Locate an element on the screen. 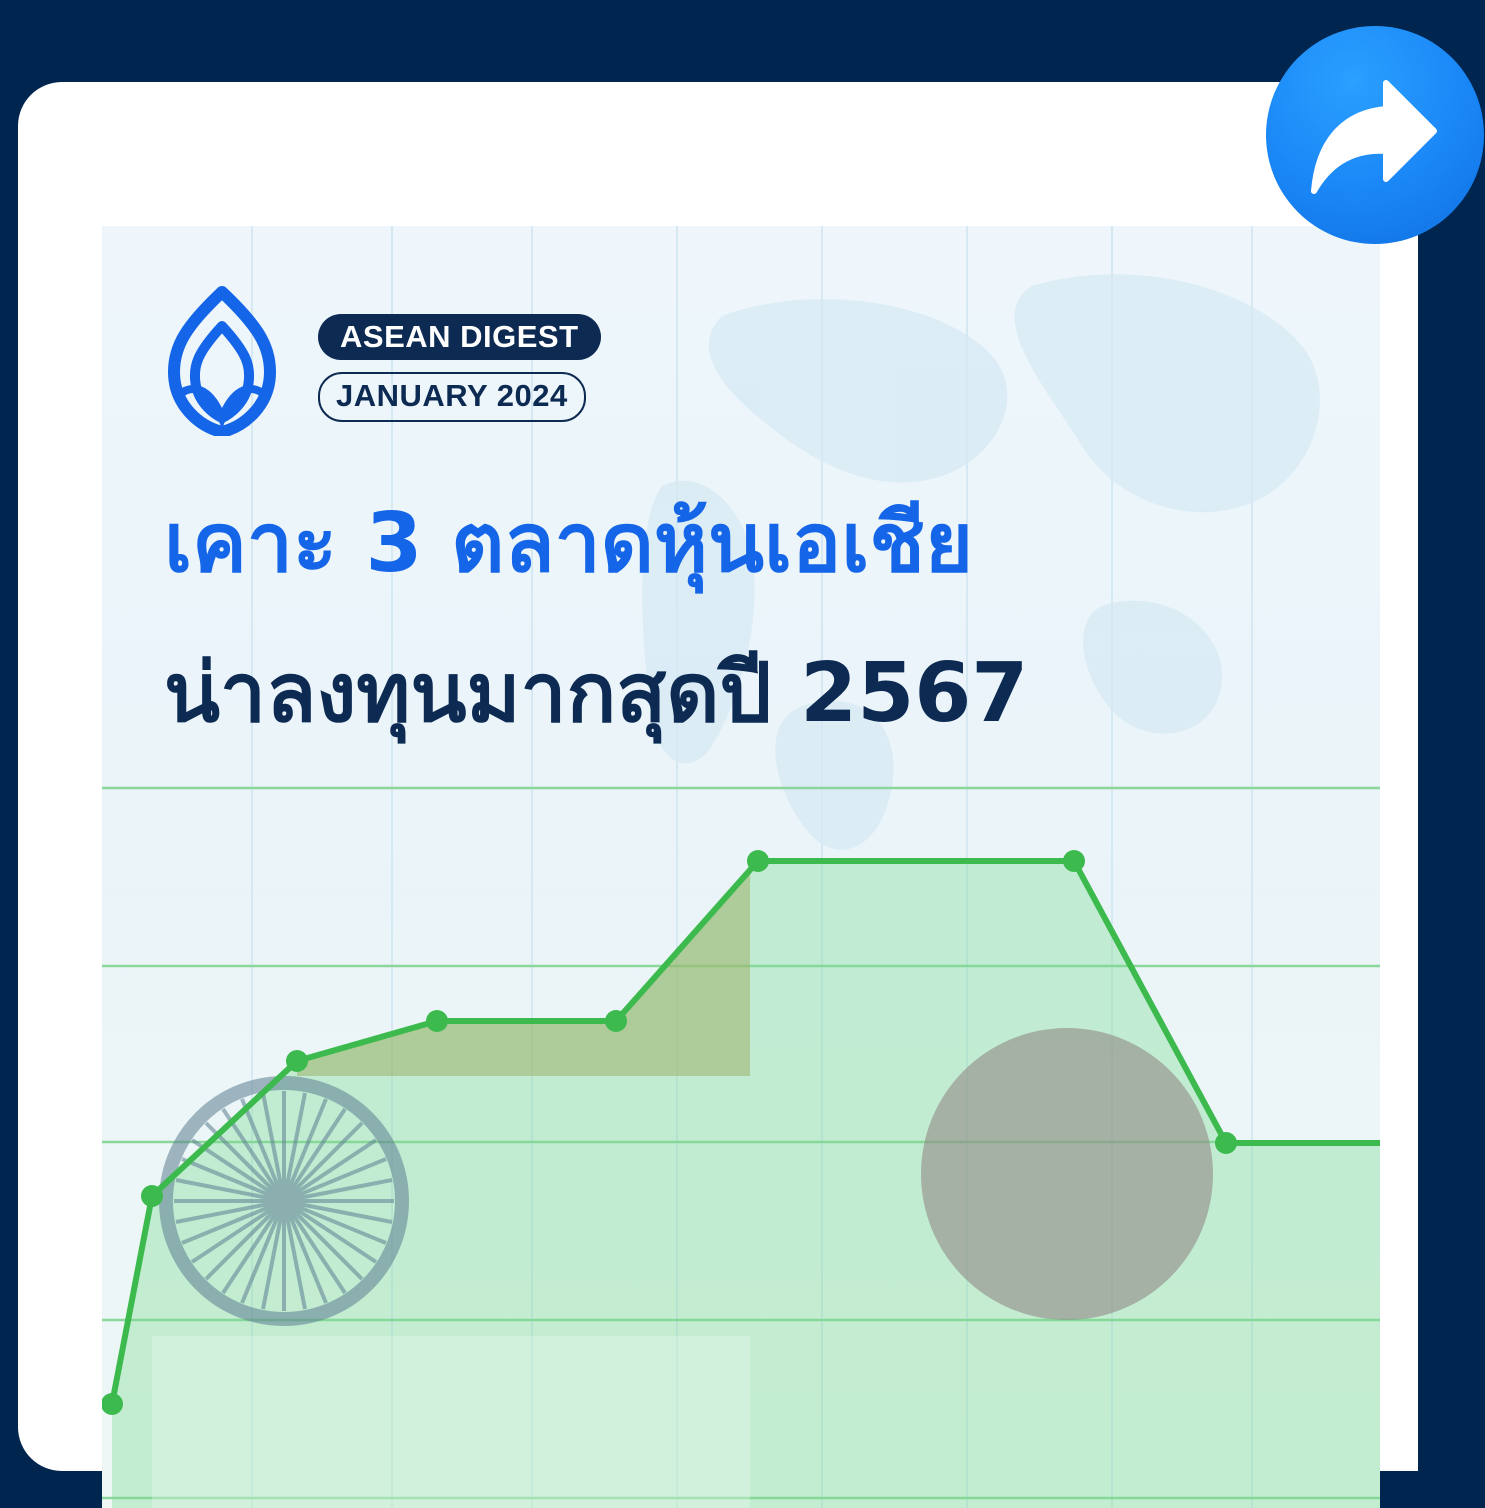 Image resolution: width=1485 pixels, height=1508 pixels. share-arrow-icon is located at coordinates (1374, 137).